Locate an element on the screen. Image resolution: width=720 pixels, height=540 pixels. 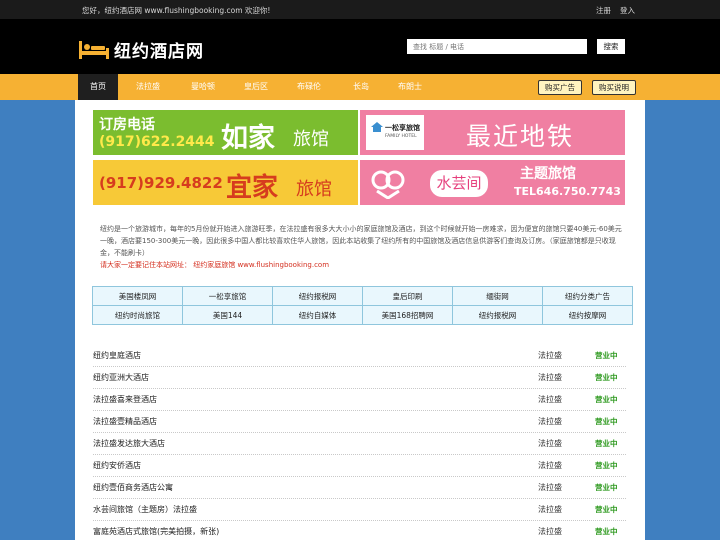
nav-item-long-island: 长岛 is located at coordinates (361, 87).